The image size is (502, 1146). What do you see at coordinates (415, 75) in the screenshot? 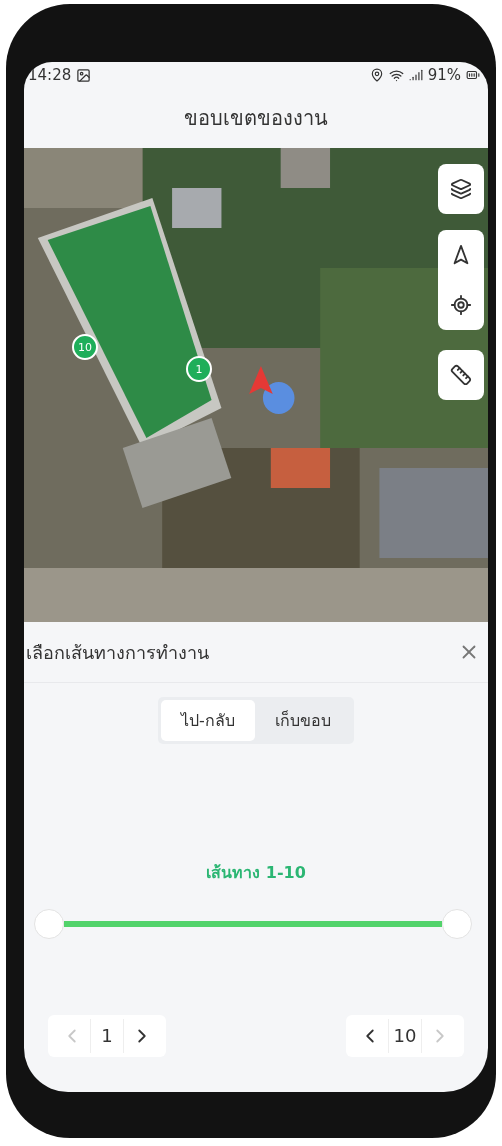
I see `signal-icon` at bounding box center [415, 75].